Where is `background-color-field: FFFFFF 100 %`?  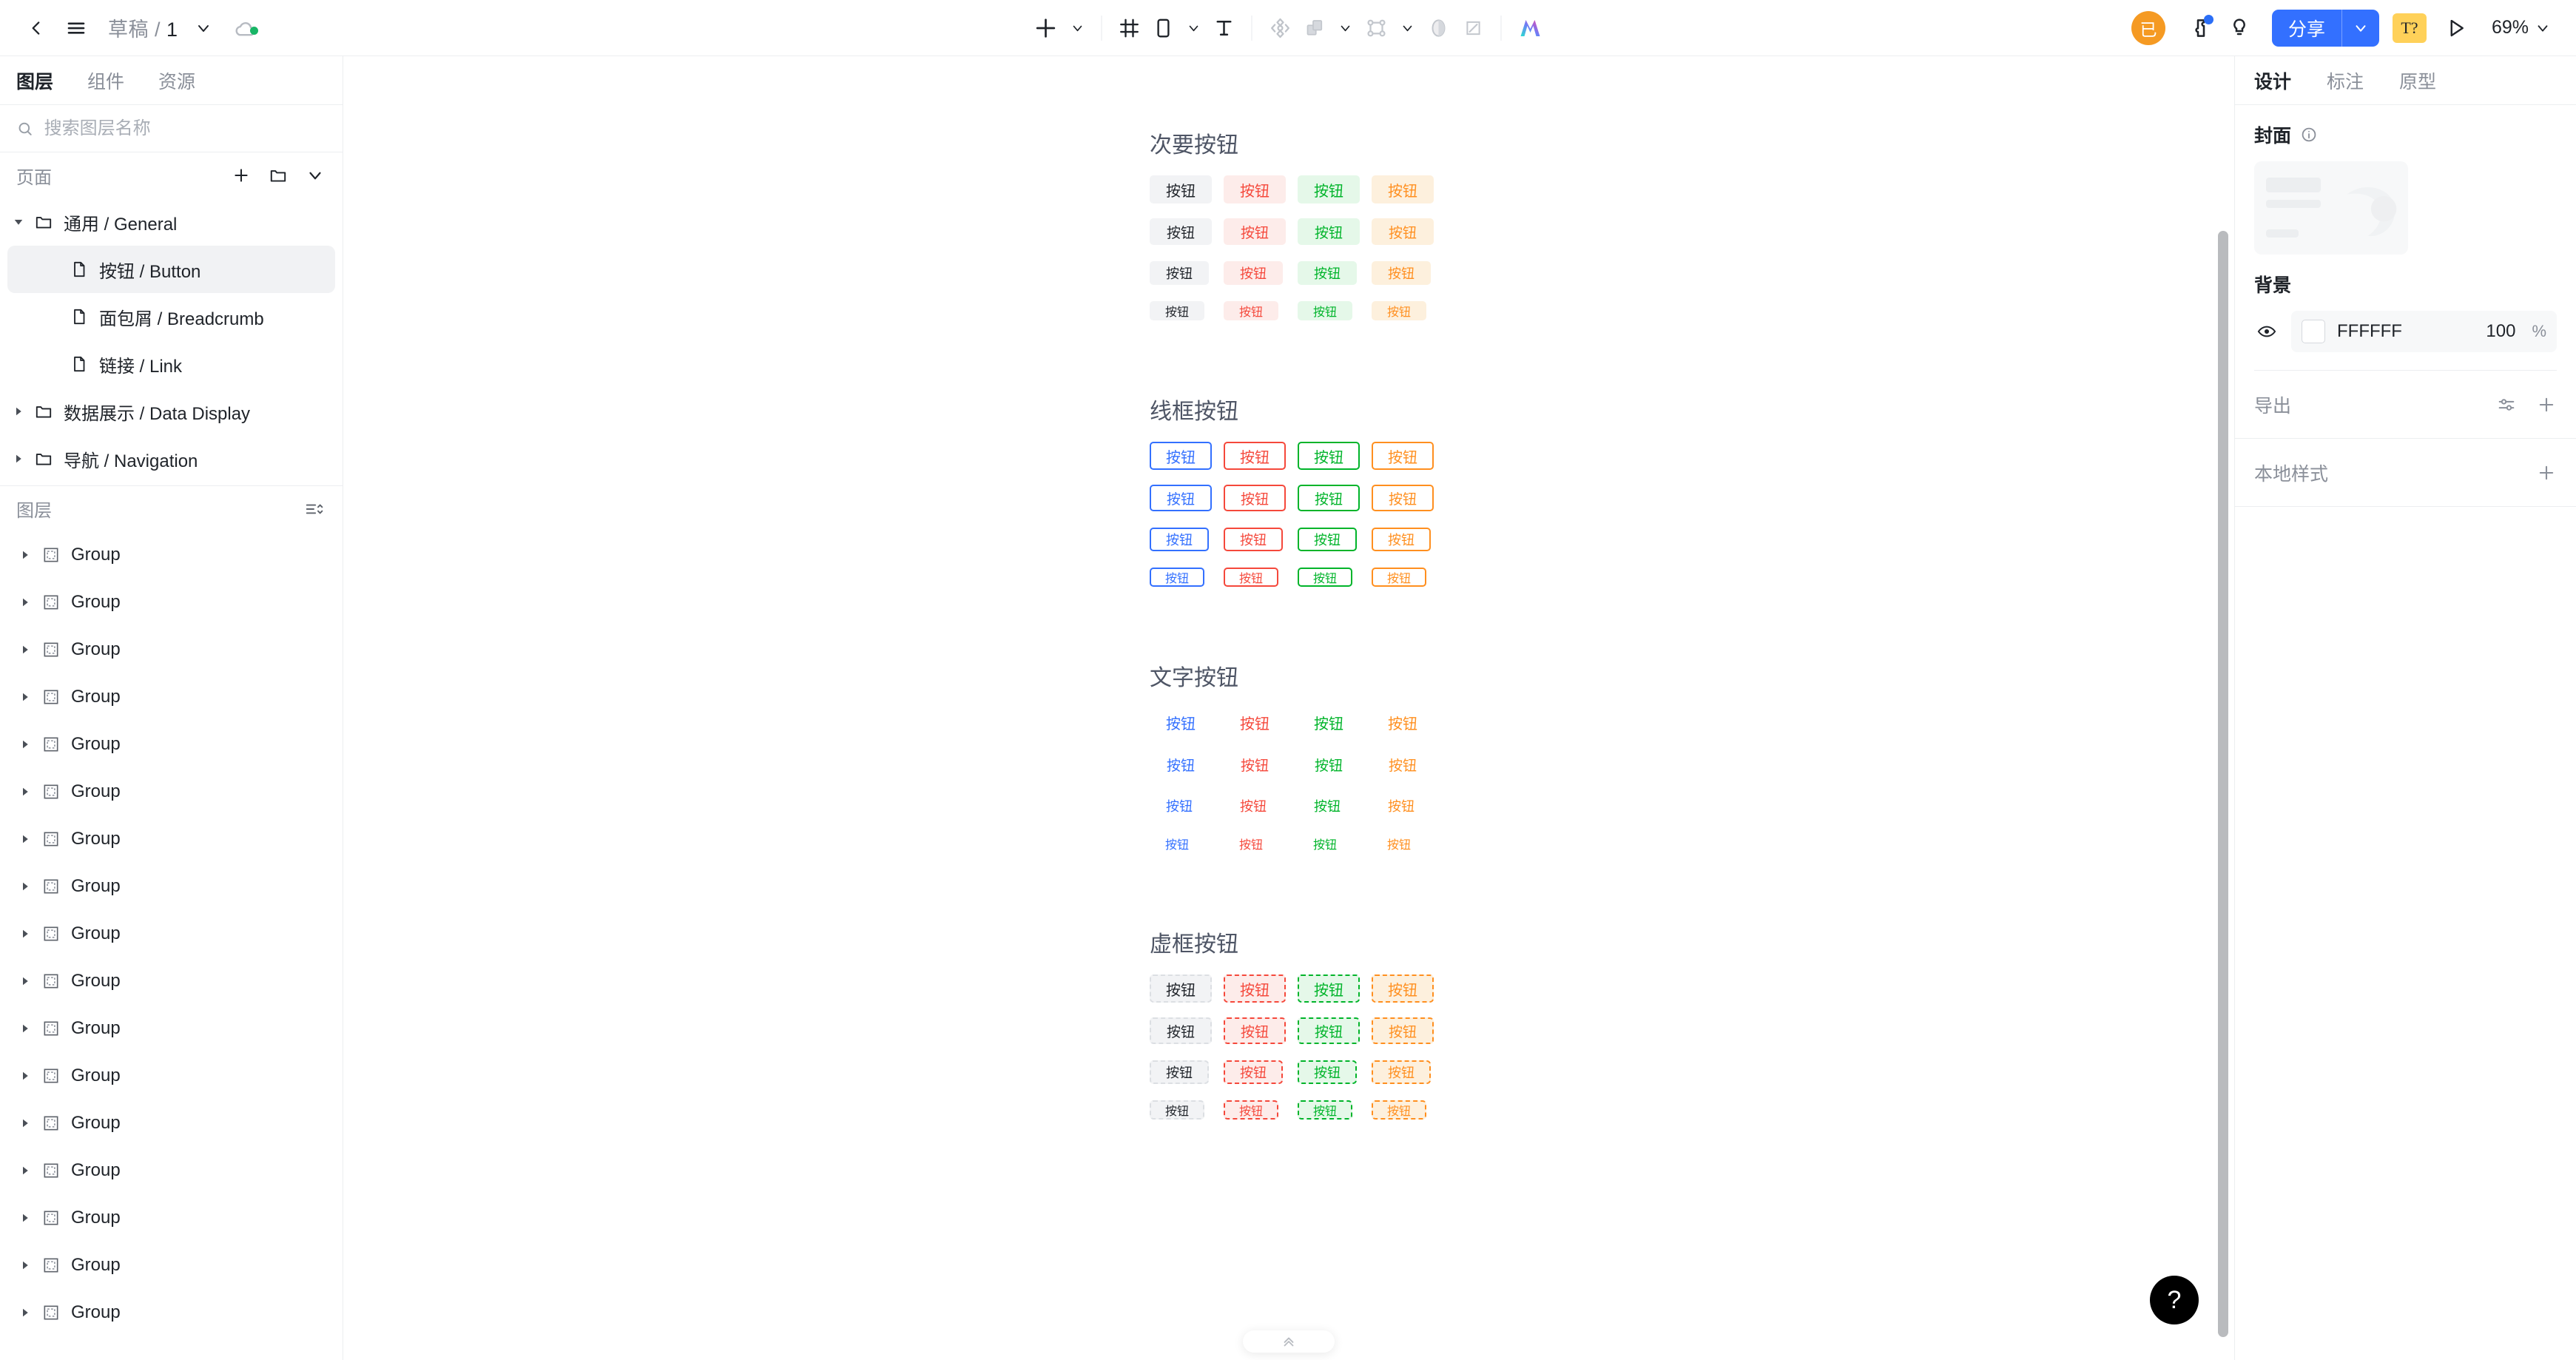 background-color-field: FFFFFF 100 % is located at coordinates (2424, 332).